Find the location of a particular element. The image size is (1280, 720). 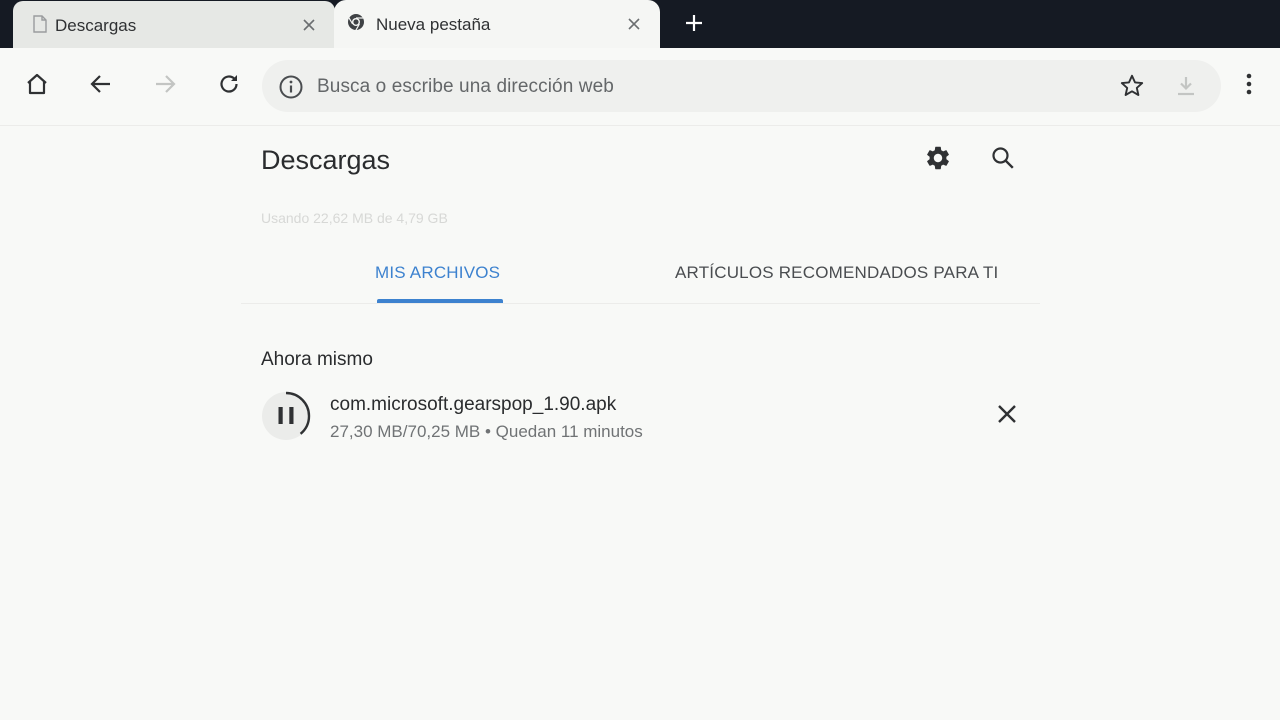

info-icon is located at coordinates (291, 87).